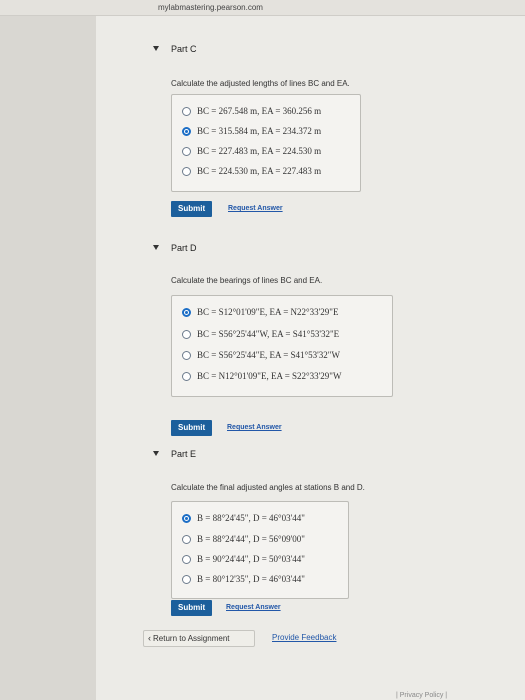  What do you see at coordinates (269, 376) in the screenshot?
I see `choice-label: BC = N12°01'09"E, EA = S22°33'29"W` at bounding box center [269, 376].